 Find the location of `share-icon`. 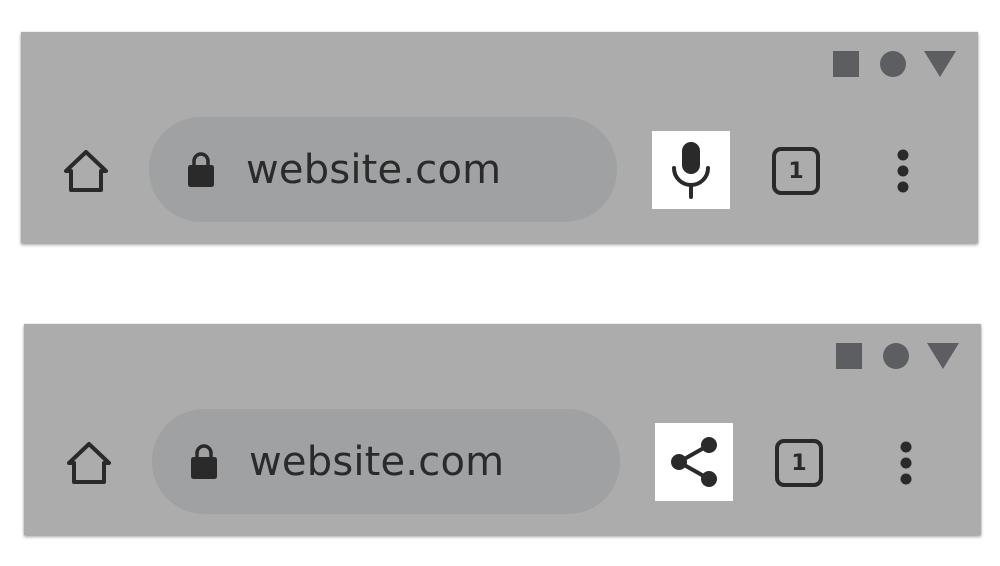

share-icon is located at coordinates (694, 462).